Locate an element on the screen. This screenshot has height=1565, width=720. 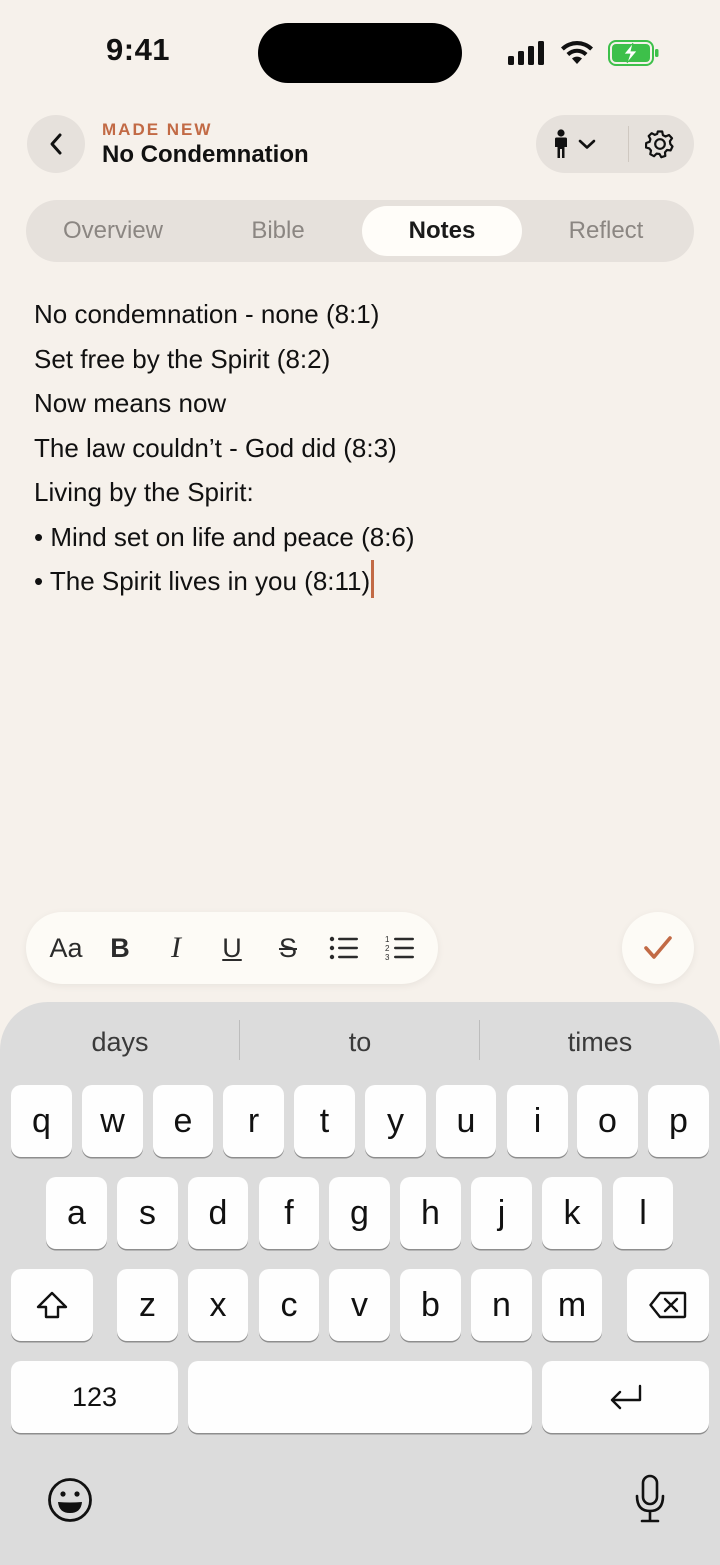
strikethrough-button: S is located at coordinates (288, 948).